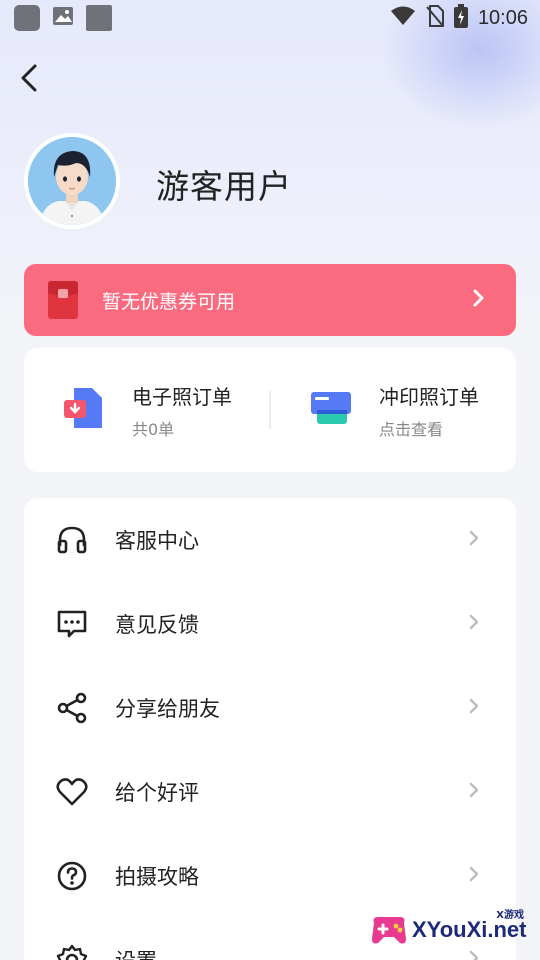 The height and width of the screenshot is (960, 540). I want to click on menu-label: 分享给朋友, so click(167, 709).